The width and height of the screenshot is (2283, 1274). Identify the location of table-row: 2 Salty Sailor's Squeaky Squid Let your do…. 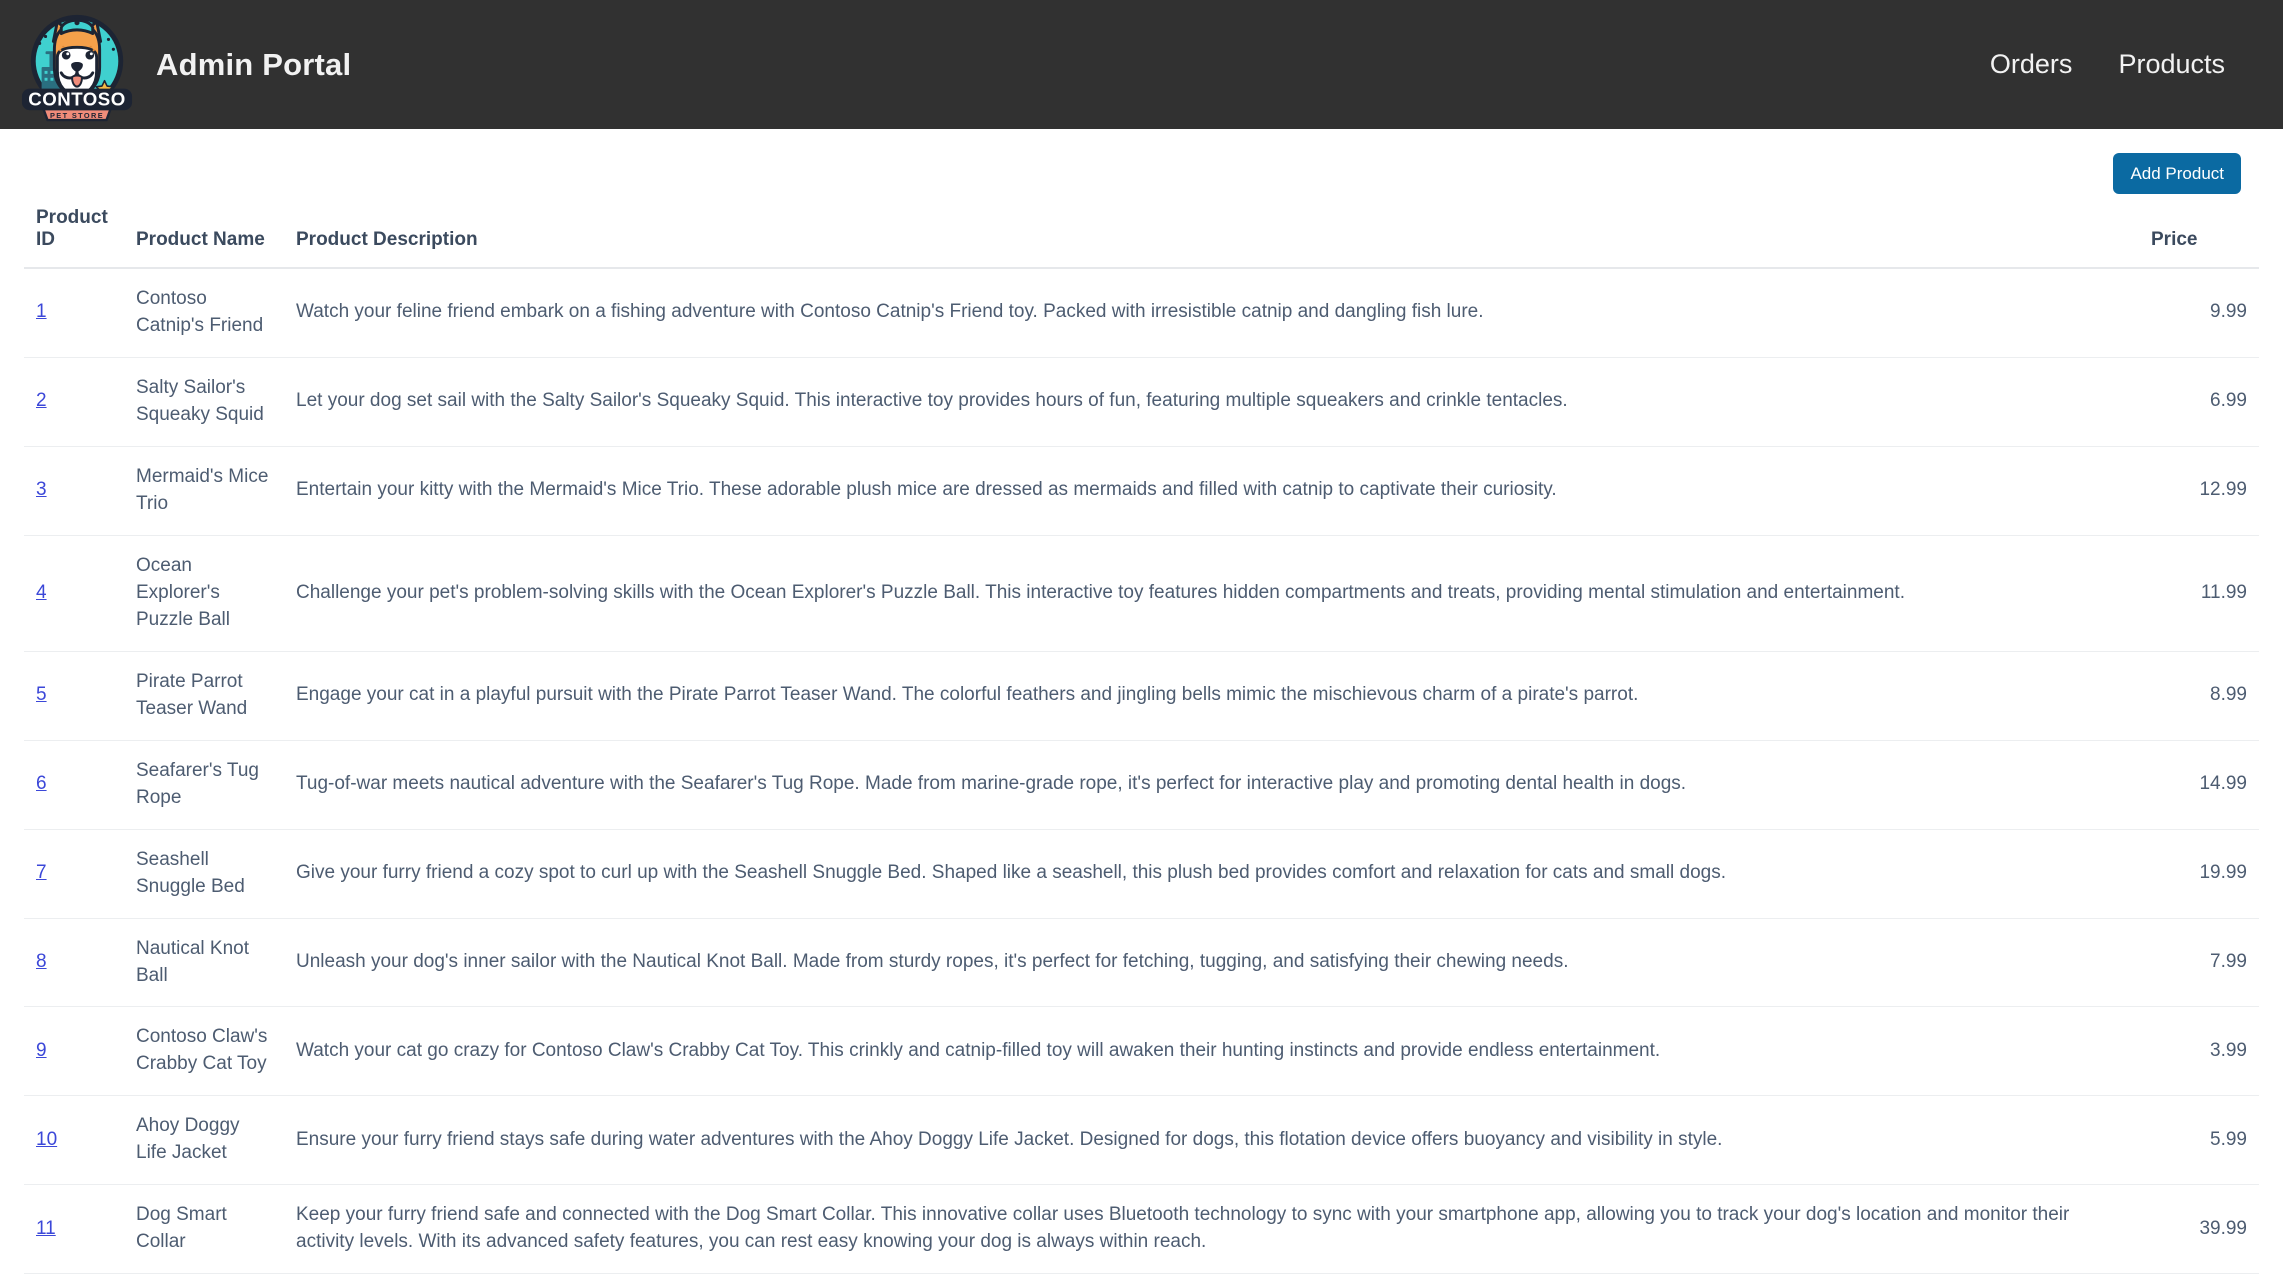
(1141, 402).